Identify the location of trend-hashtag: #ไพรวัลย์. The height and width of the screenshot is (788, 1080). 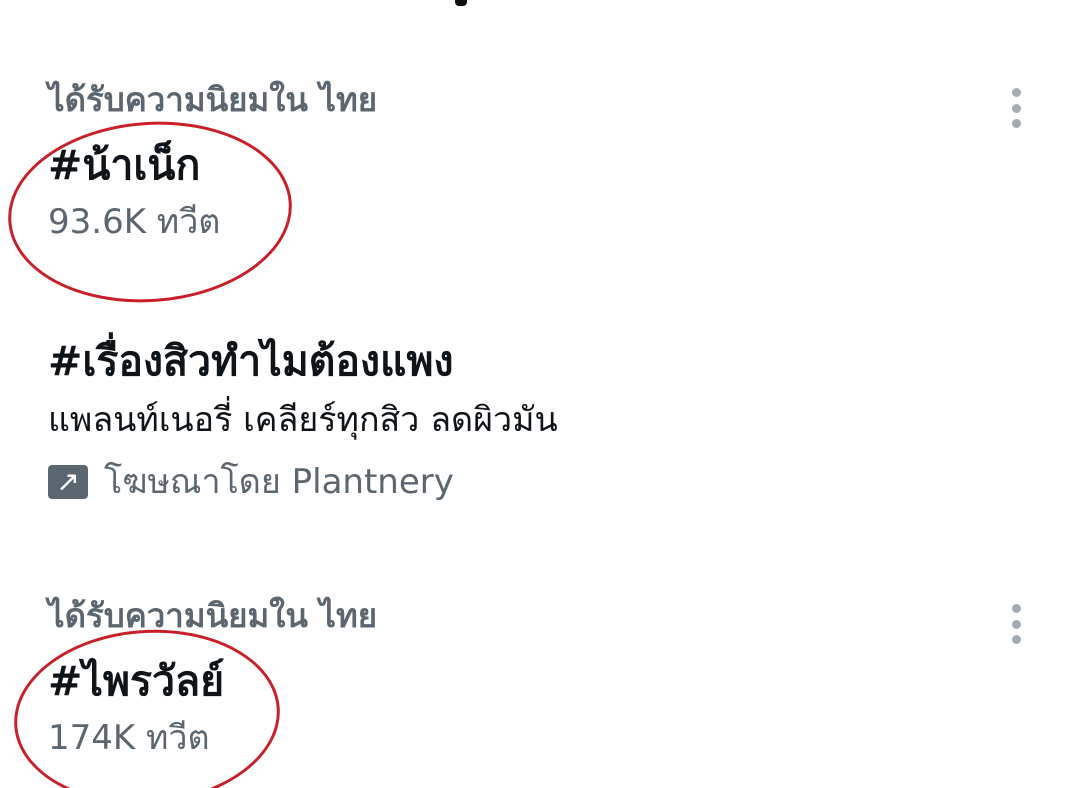
(564, 681).